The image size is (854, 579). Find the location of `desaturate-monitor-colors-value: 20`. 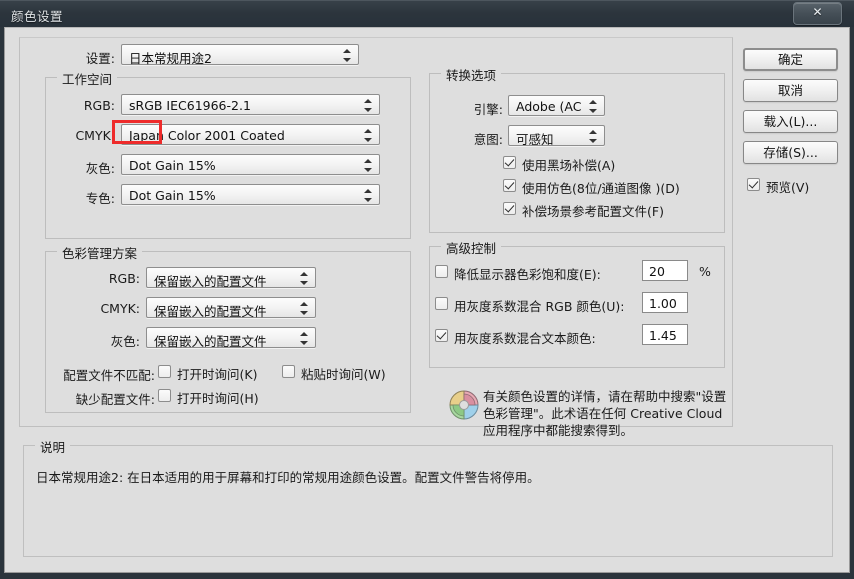

desaturate-monitor-colors-value: 20 is located at coordinates (657, 271).